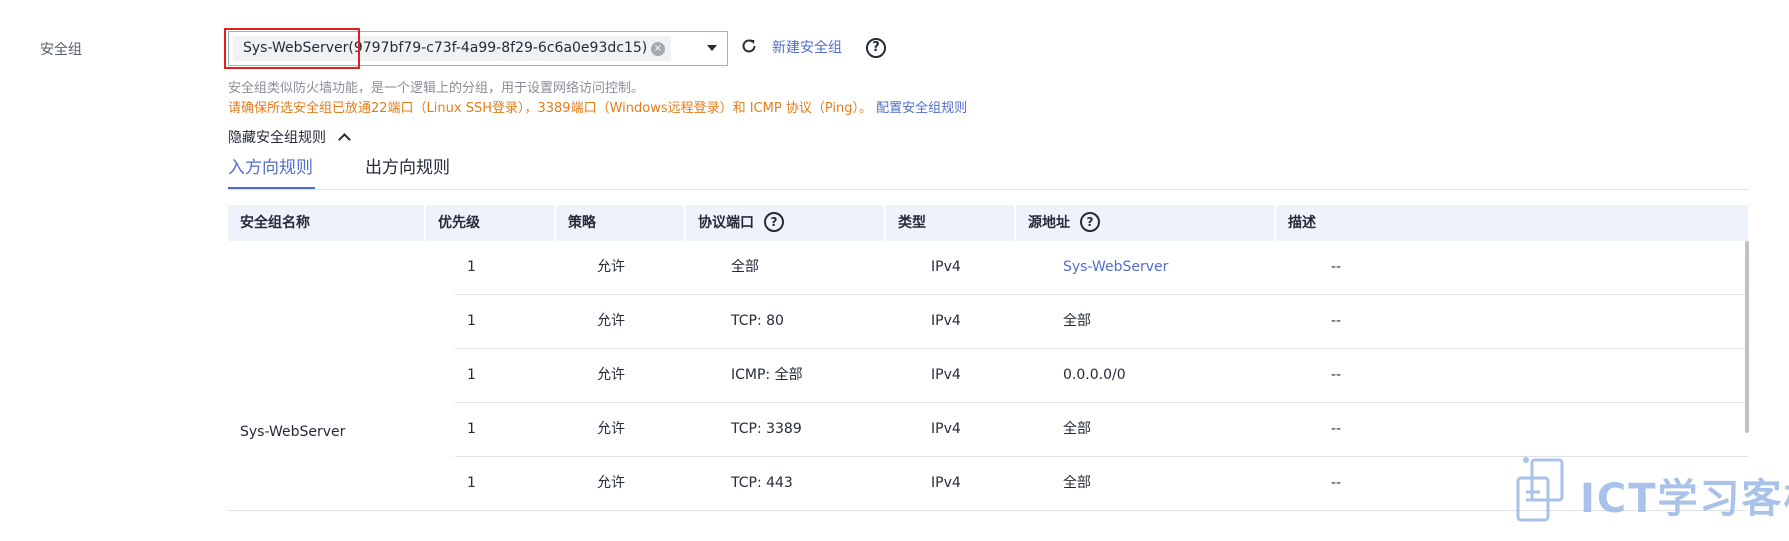 Image resolution: width=1789 pixels, height=541 pixels. I want to click on cell-port: TCP: 80, so click(757, 321).